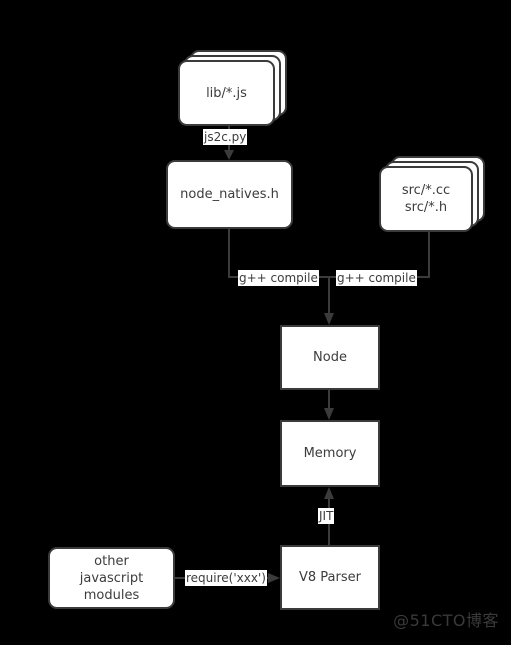  I want to click on node-lib-js: lib/*.js, so click(226, 93).